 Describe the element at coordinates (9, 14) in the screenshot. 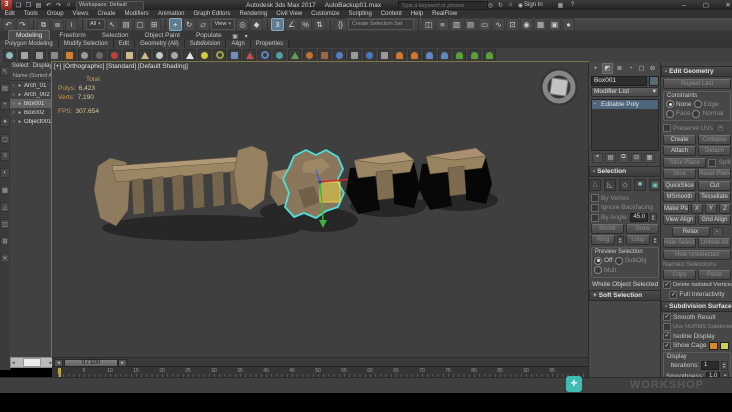

I see `menu-edit: Edit` at that location.